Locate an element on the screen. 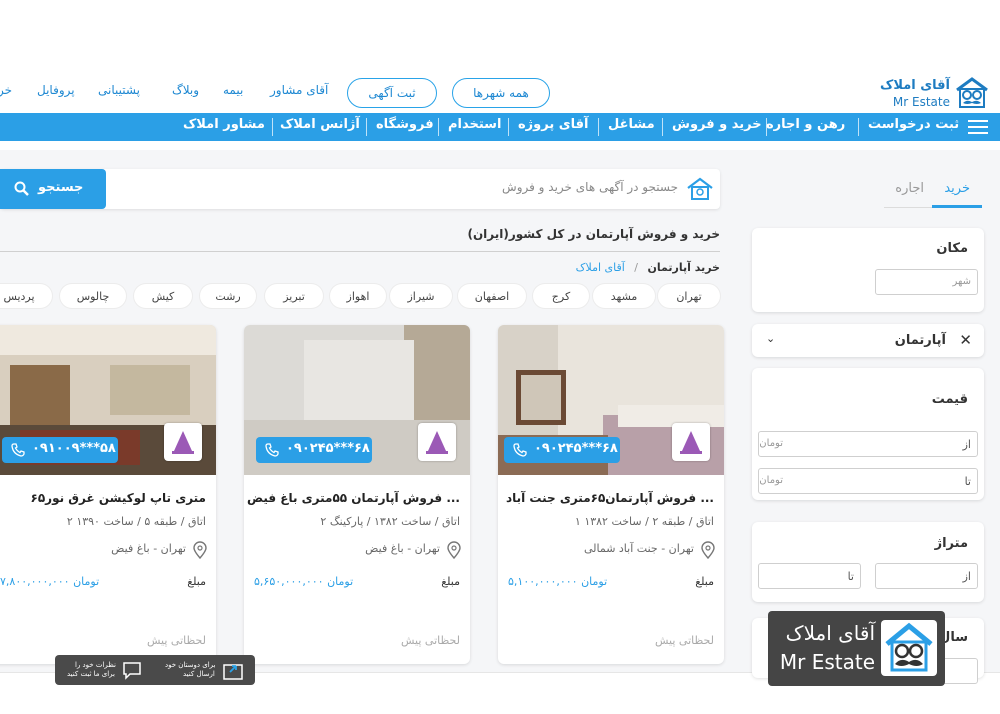  logo-text-en: Mr Estate is located at coordinates (921, 102).